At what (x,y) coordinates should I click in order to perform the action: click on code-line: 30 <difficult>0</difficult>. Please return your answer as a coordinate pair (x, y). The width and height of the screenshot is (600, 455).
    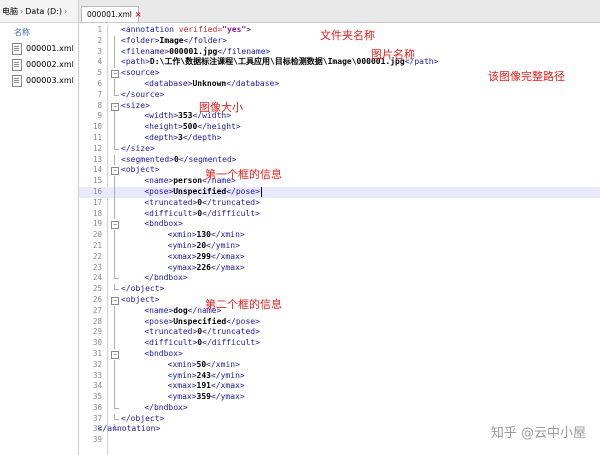
    Looking at the image, I should click on (339, 343).